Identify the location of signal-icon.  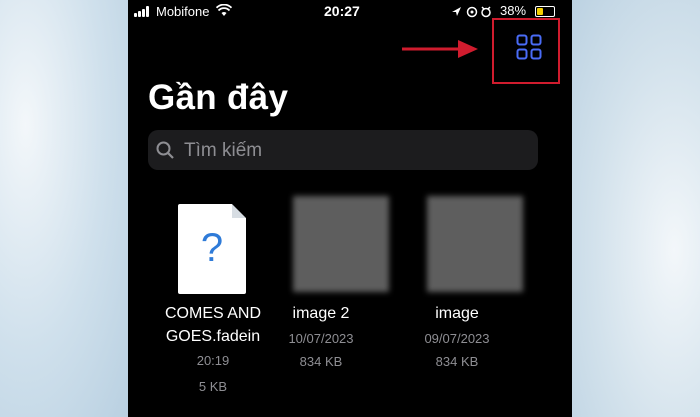
(143, 11).